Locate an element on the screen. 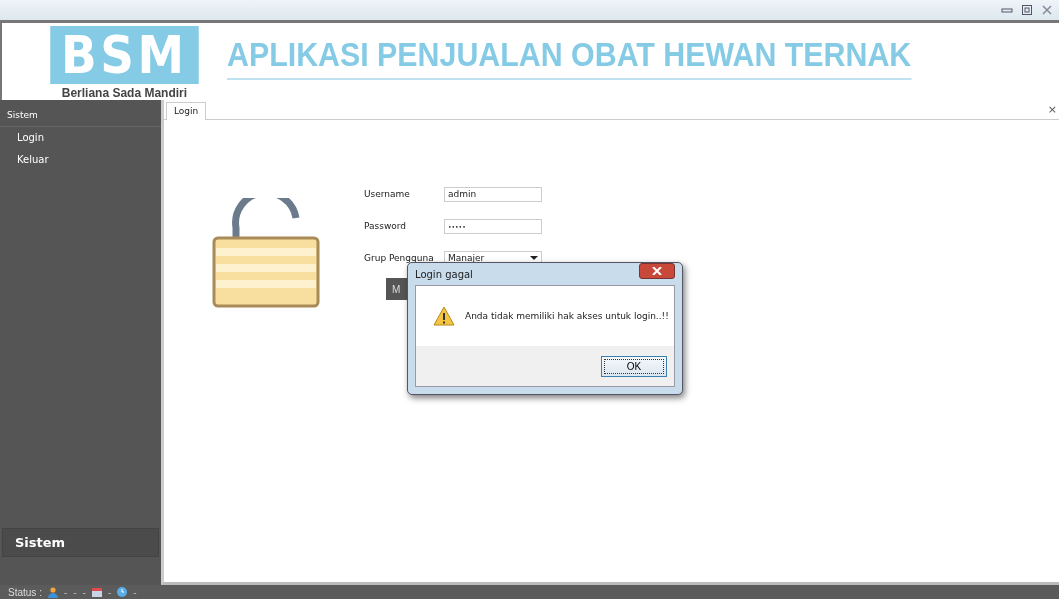 The width and height of the screenshot is (1059, 599). tab: Login is located at coordinates (186, 111).